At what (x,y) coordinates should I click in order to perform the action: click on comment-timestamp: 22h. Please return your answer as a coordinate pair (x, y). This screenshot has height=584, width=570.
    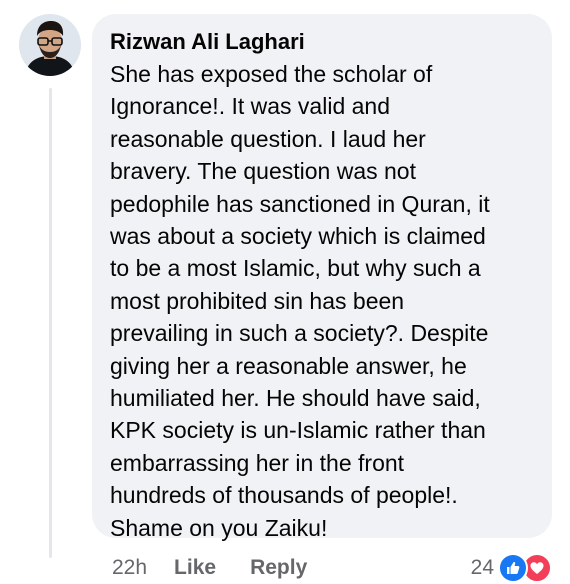
    Looking at the image, I should click on (129, 568).